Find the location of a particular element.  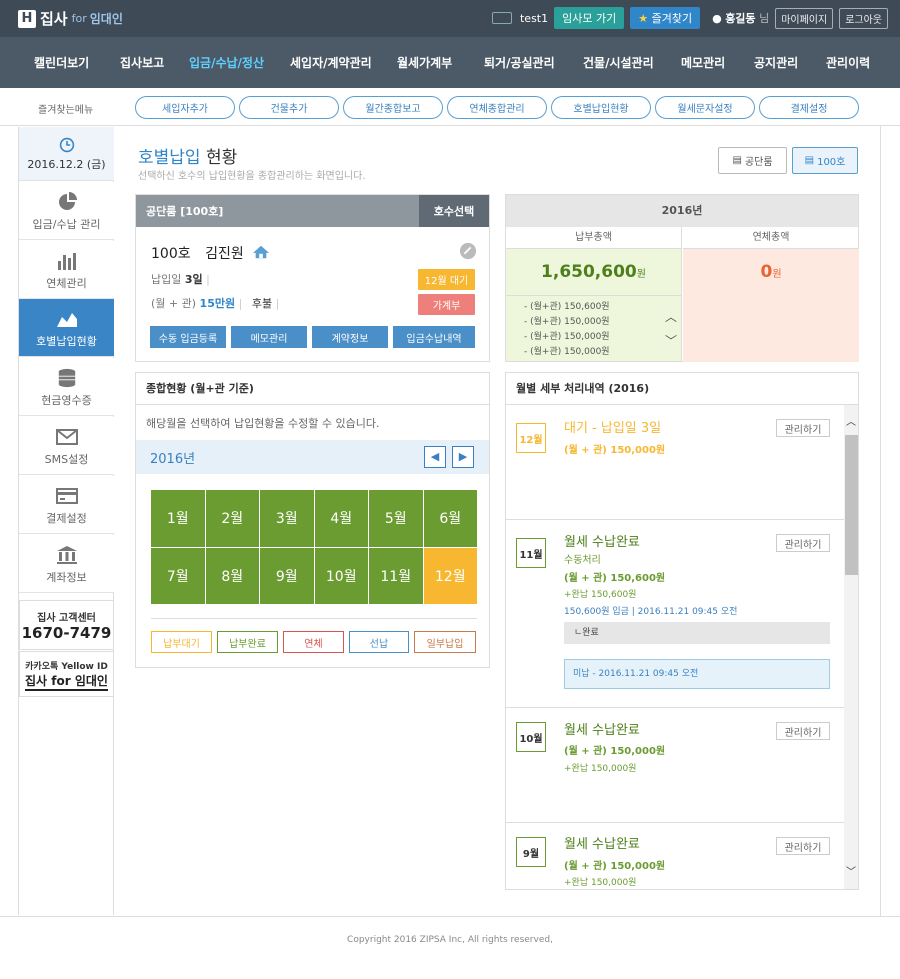

month-cell: 8월 is located at coordinates (232, 575).